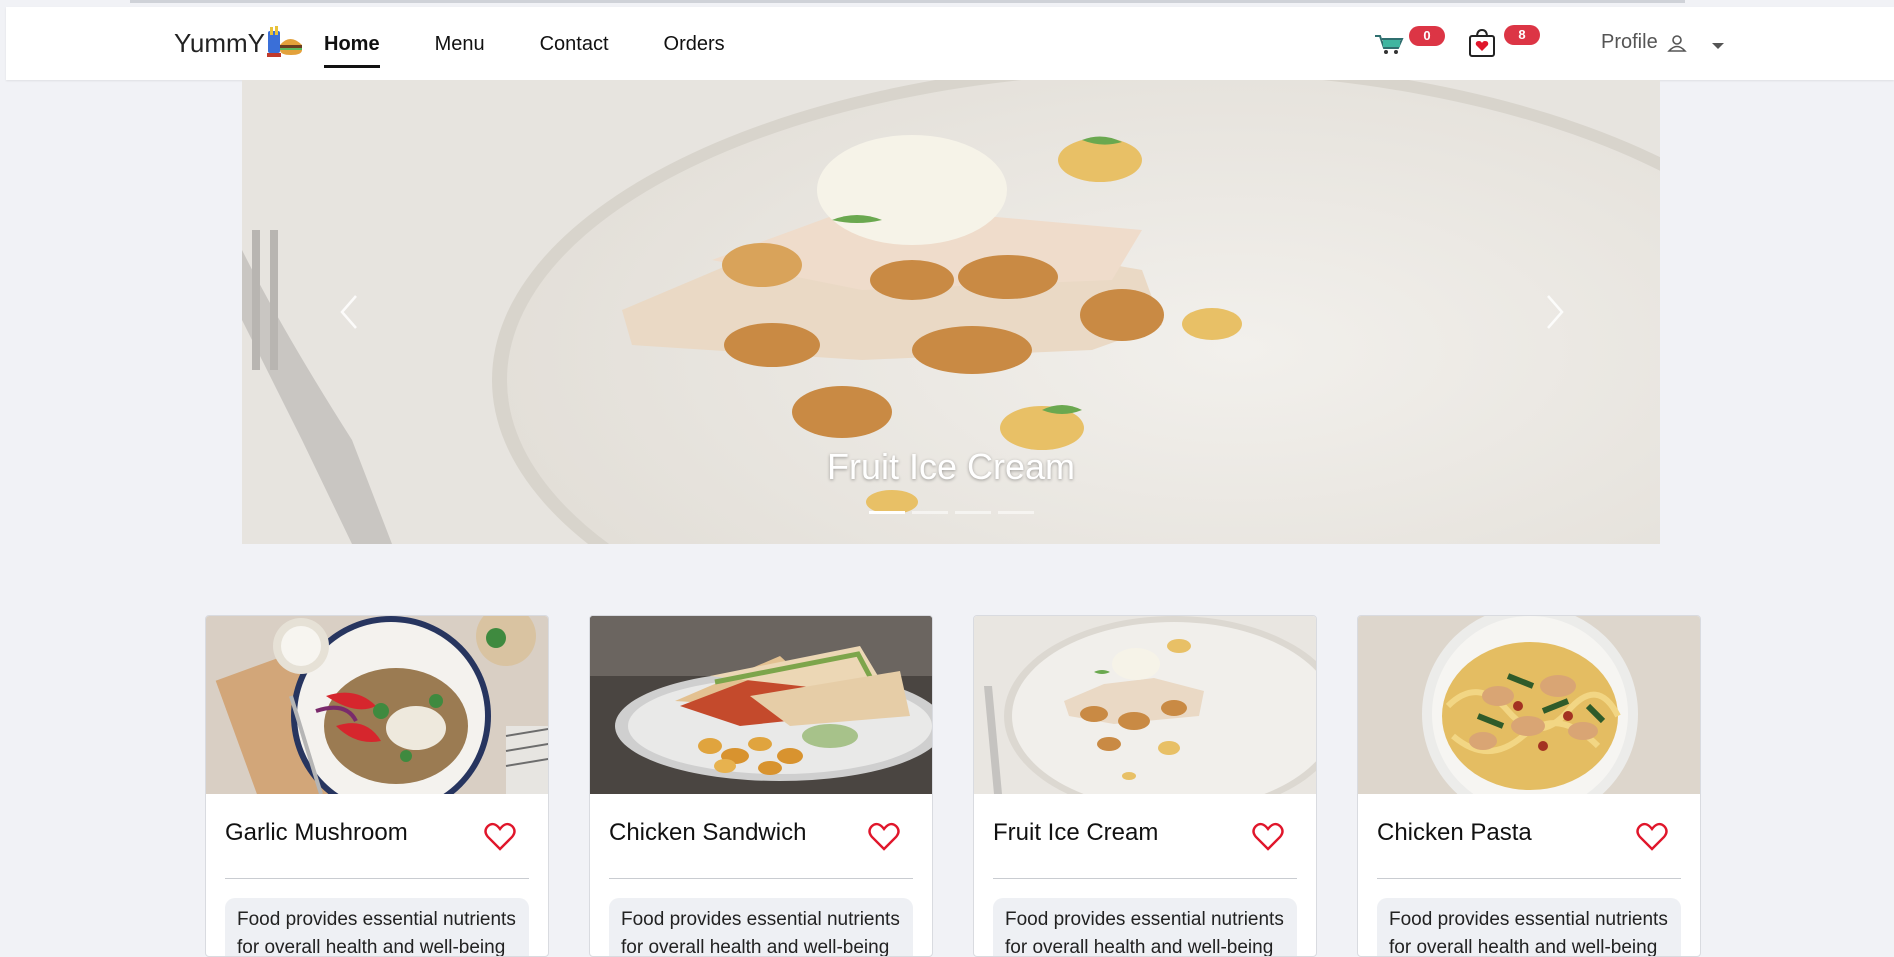  What do you see at coordinates (1629, 42) in the screenshot?
I see `profile-label: Profile` at bounding box center [1629, 42].